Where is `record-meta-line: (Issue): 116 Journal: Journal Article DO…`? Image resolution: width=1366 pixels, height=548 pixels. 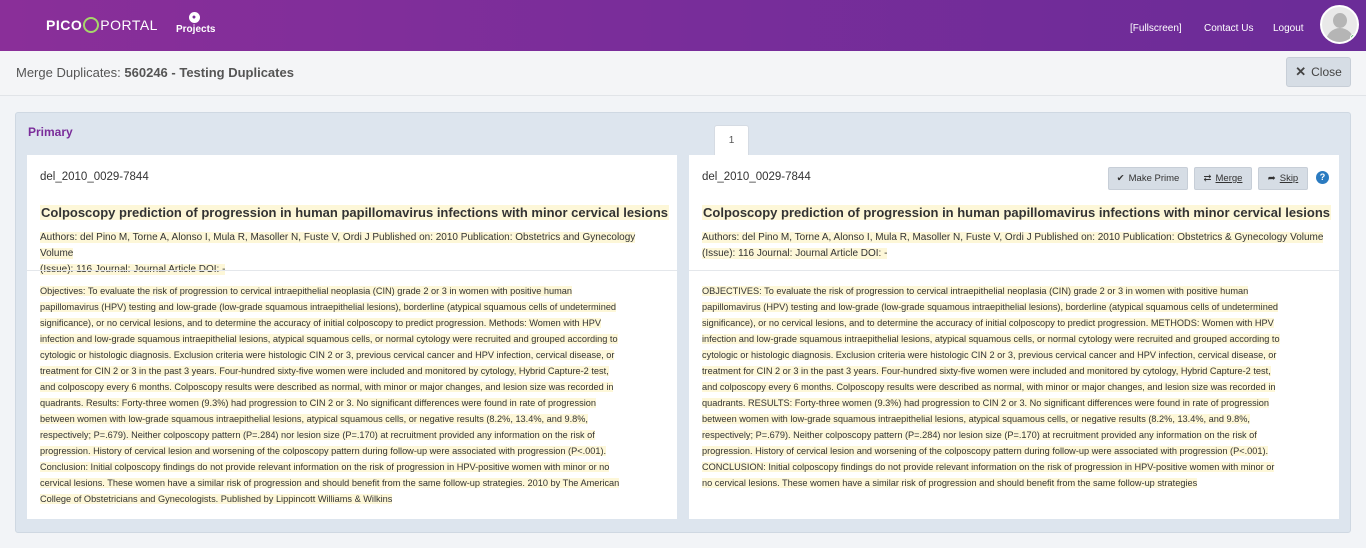 record-meta-line: (Issue): 116 Journal: Journal Article DO… is located at coordinates (795, 253).